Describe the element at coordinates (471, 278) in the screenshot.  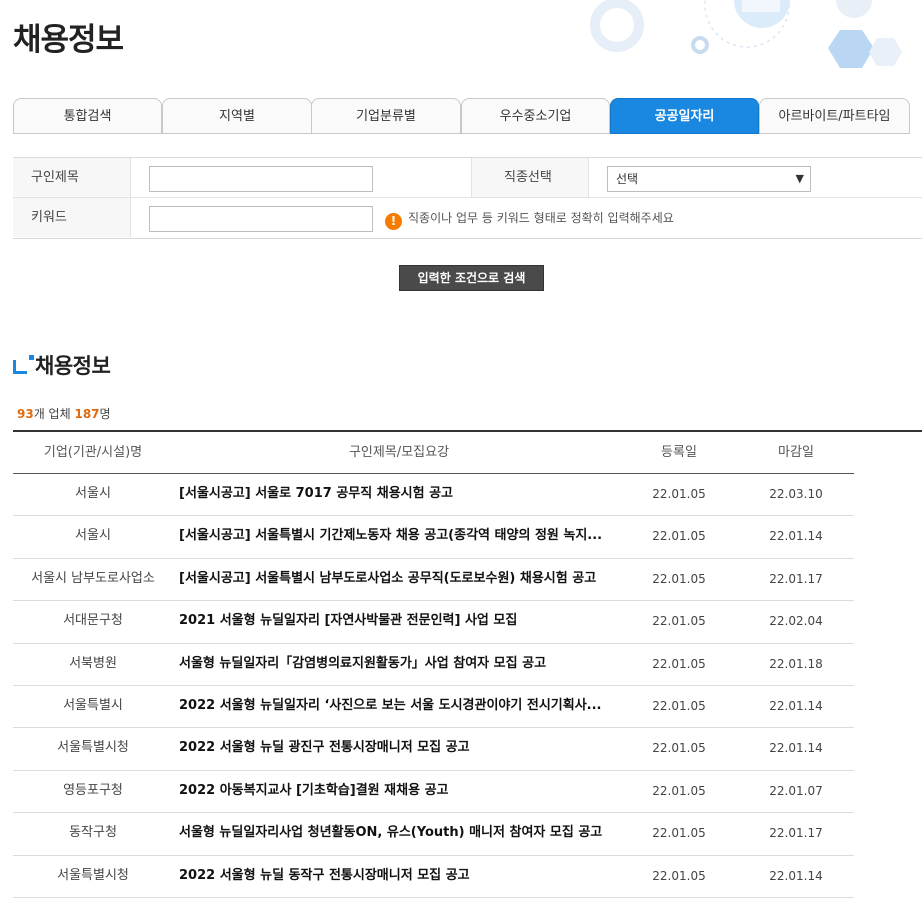
I see `search-submit-button: 입력한 조건으로 검색` at that location.